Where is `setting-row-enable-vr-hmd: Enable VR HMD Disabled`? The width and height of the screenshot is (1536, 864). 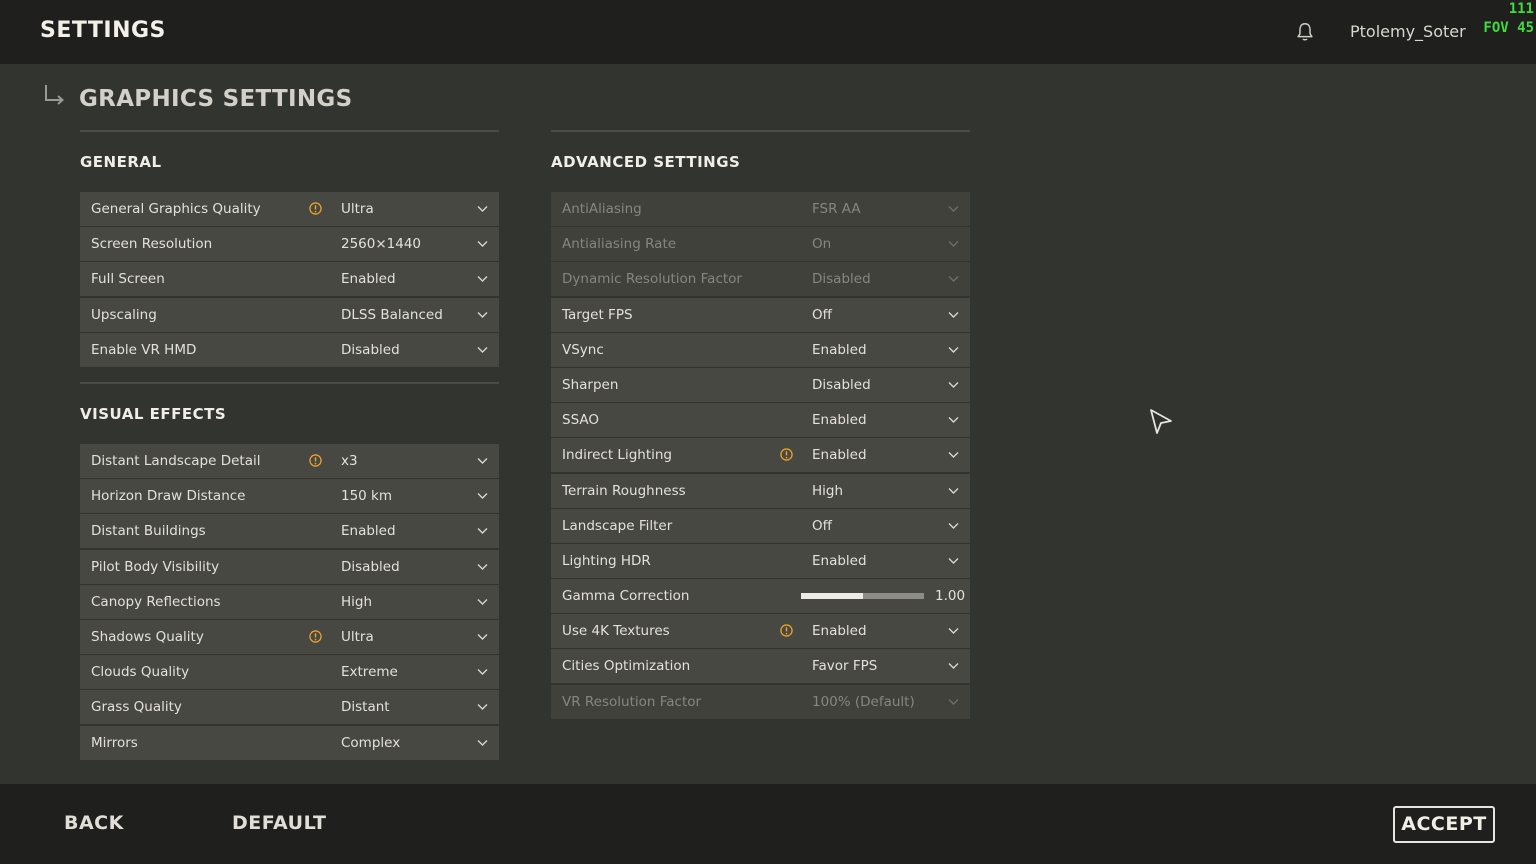 setting-row-enable-vr-hmd: Enable VR HMD Disabled is located at coordinates (289, 349).